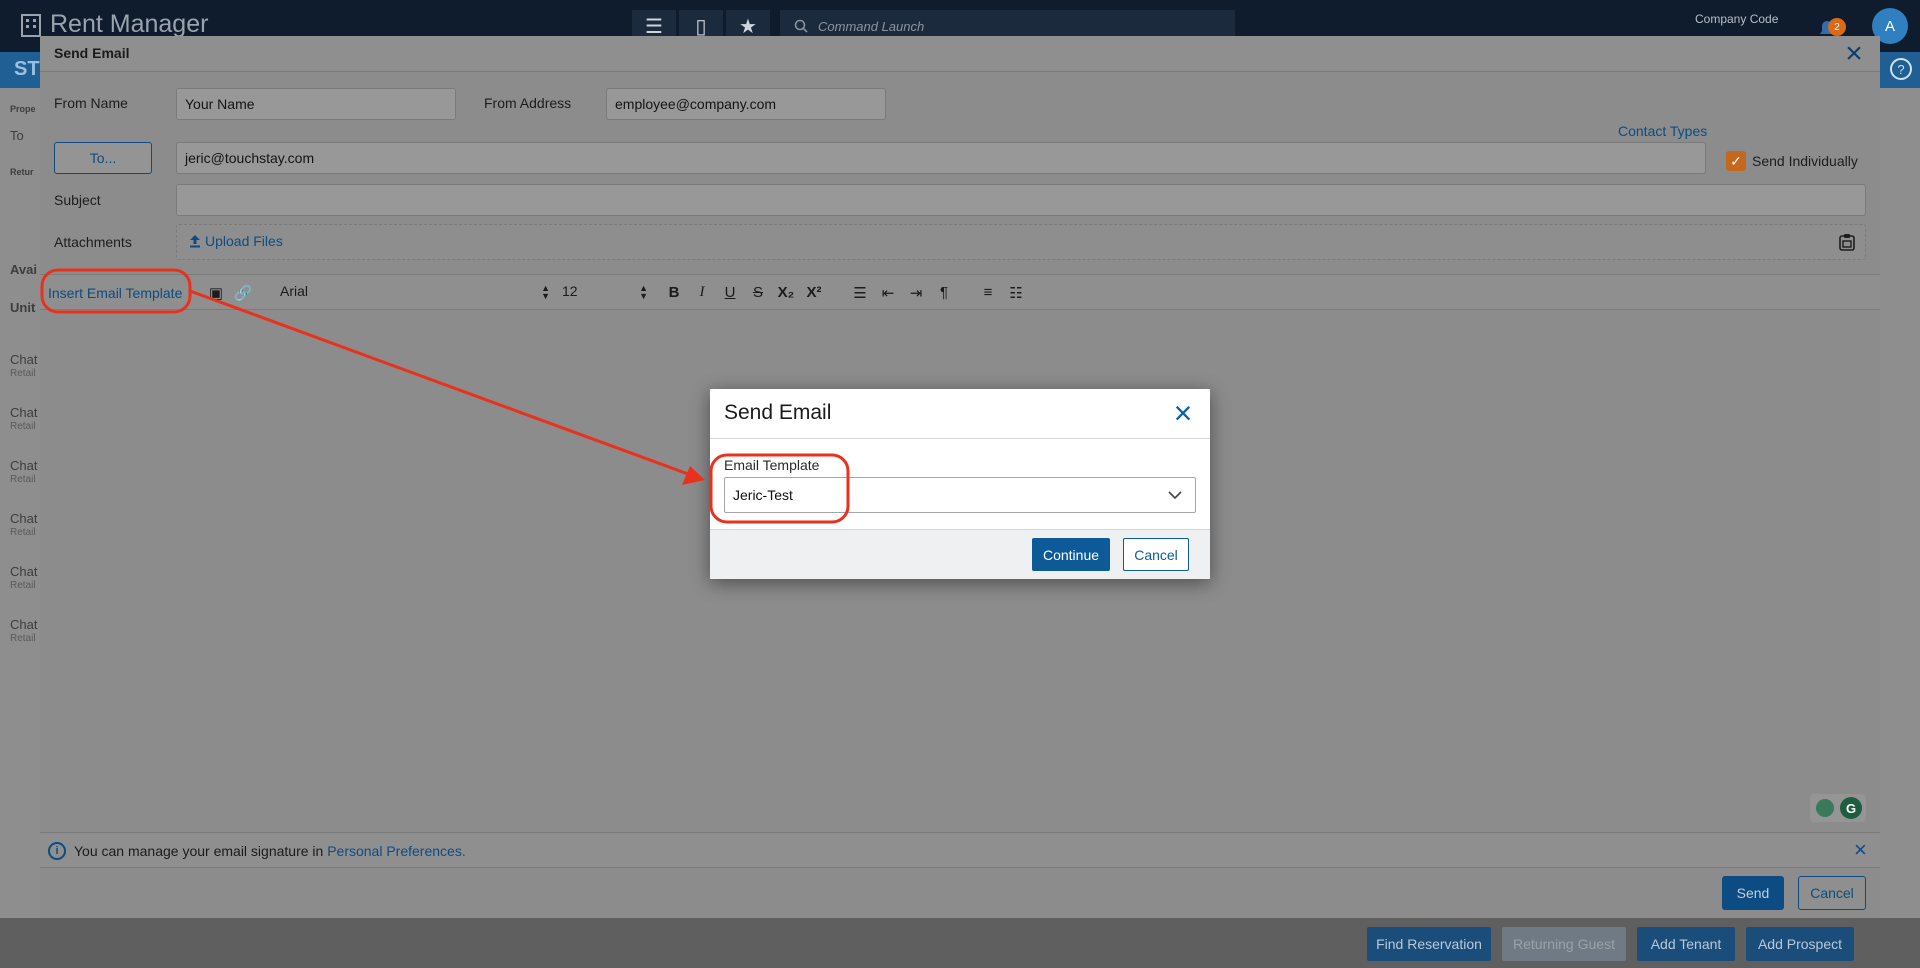  Describe the element at coordinates (1071, 554) in the screenshot. I see `continue-button: Continue` at that location.